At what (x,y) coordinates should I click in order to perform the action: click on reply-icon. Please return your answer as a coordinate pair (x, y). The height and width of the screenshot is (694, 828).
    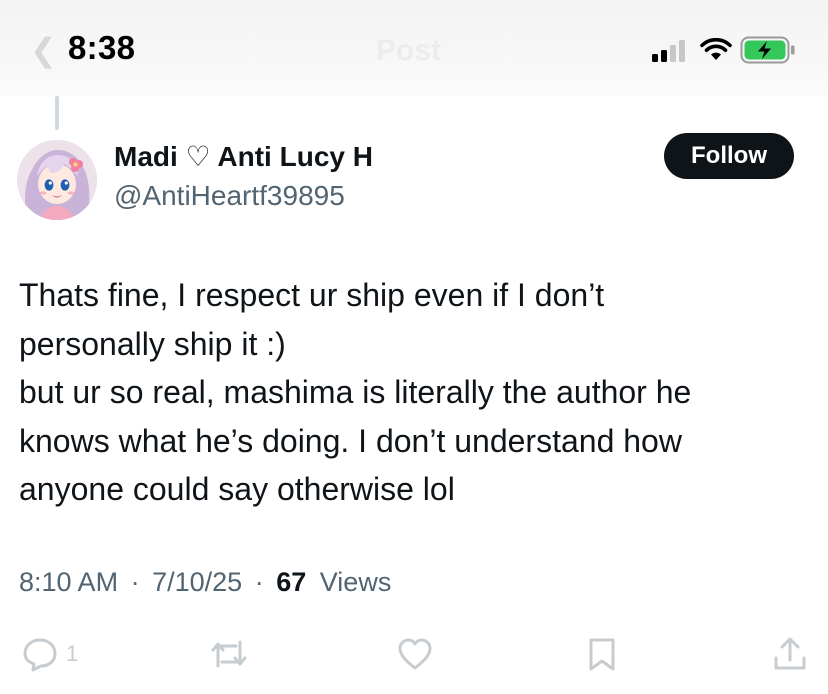
    Looking at the image, I should click on (40, 655).